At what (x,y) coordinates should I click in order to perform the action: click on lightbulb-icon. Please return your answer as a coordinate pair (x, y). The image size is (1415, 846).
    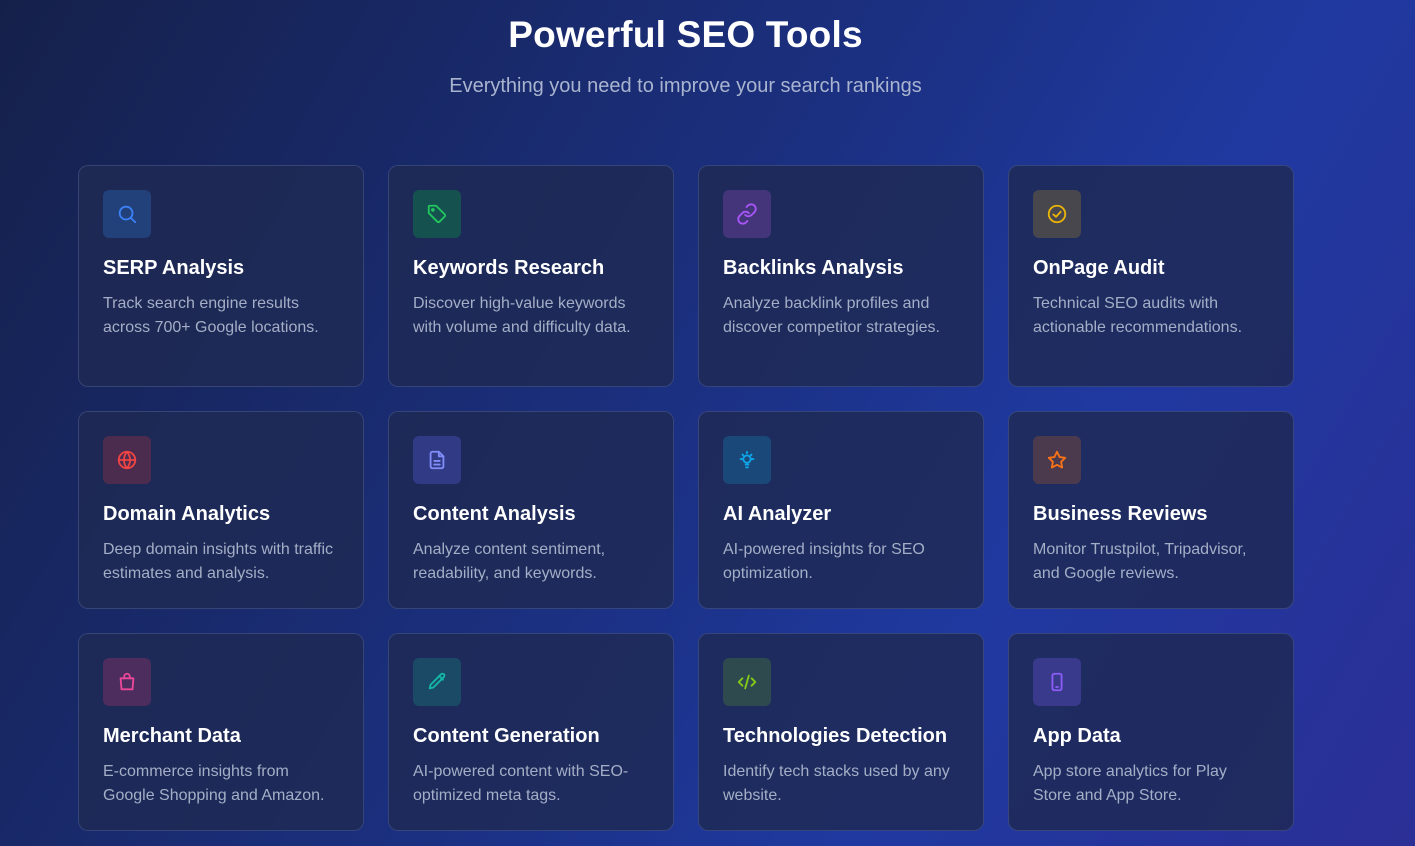
    Looking at the image, I should click on (747, 459).